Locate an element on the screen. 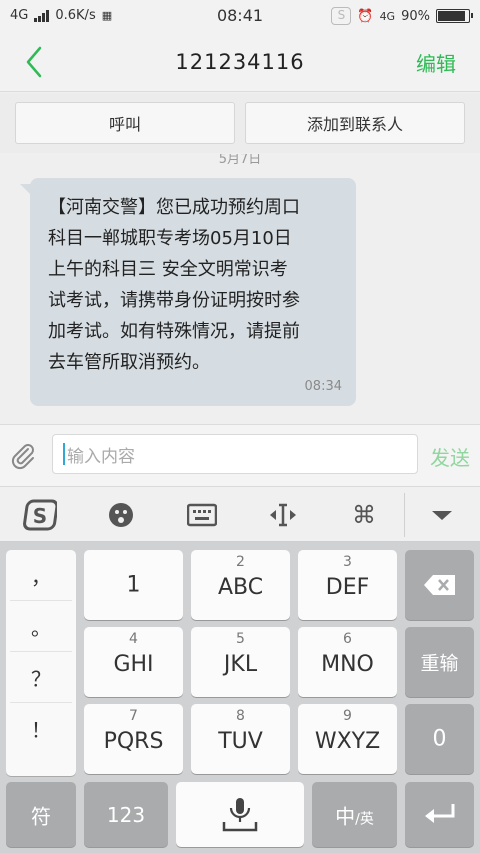 Image resolution: width=480 pixels, height=853 pixels. numbers-key: 123 is located at coordinates (126, 814).